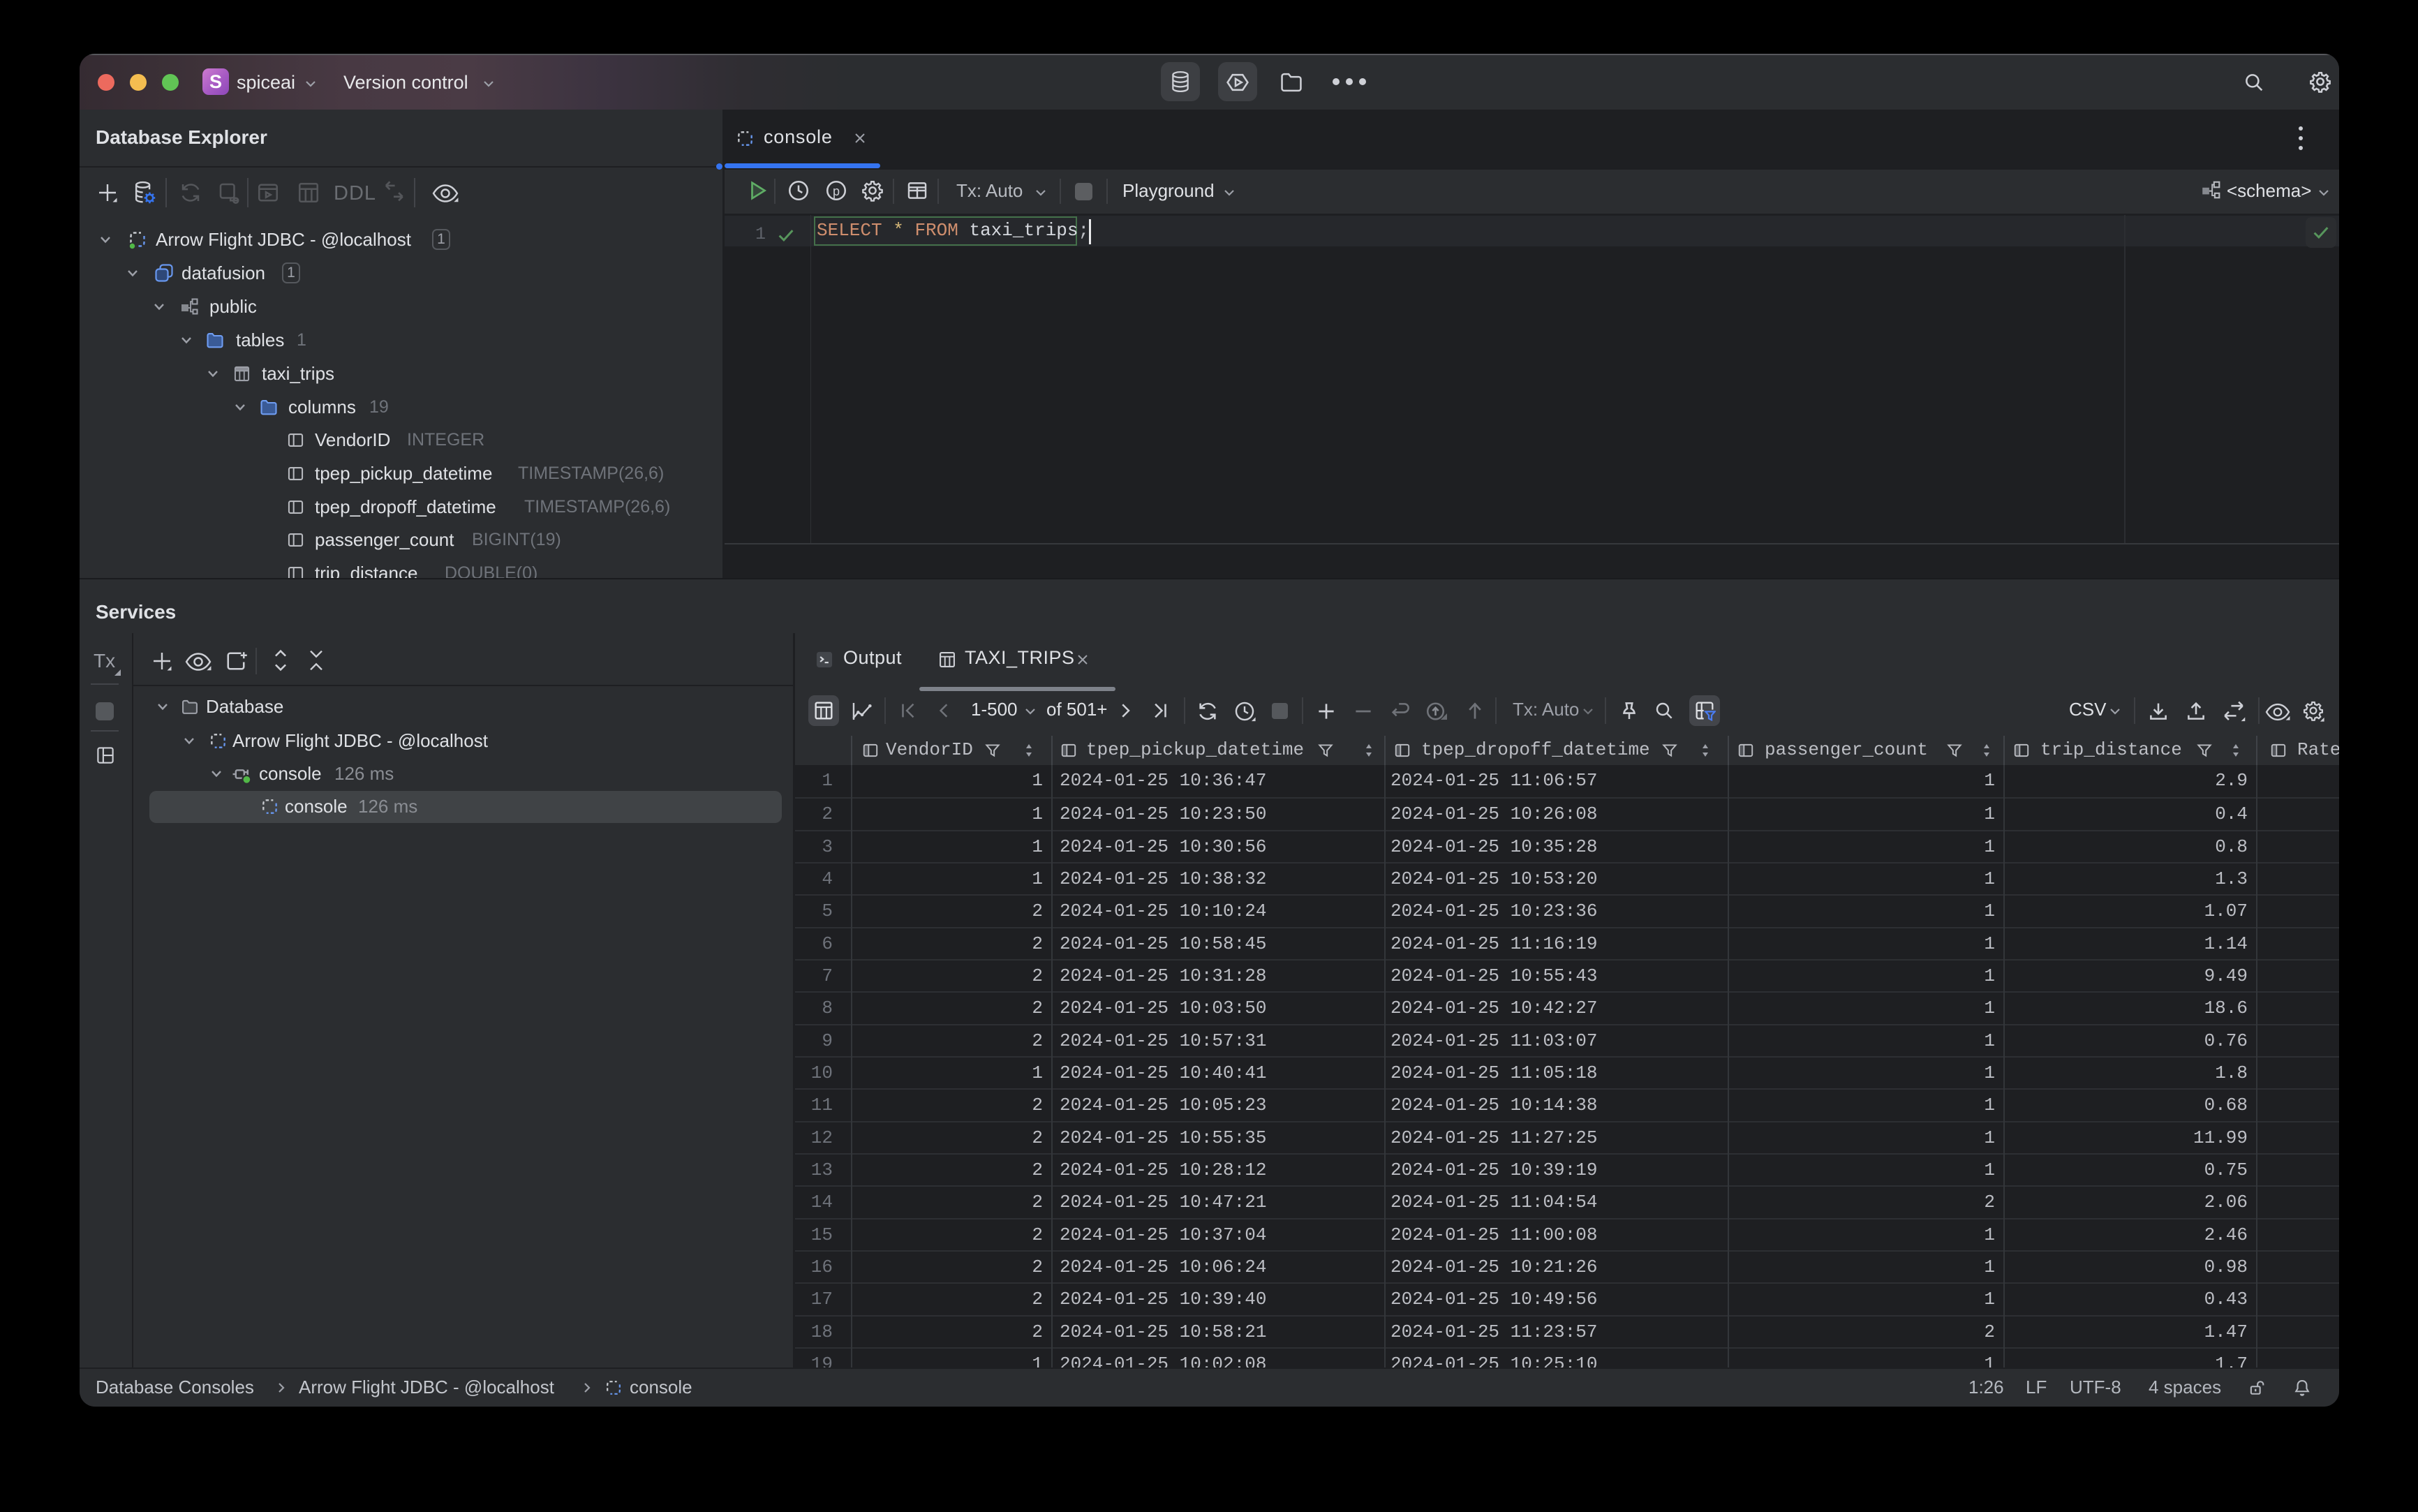 The image size is (2418, 1512). What do you see at coordinates (837, 191) in the screenshot?
I see `svg-text: p` at bounding box center [837, 191].